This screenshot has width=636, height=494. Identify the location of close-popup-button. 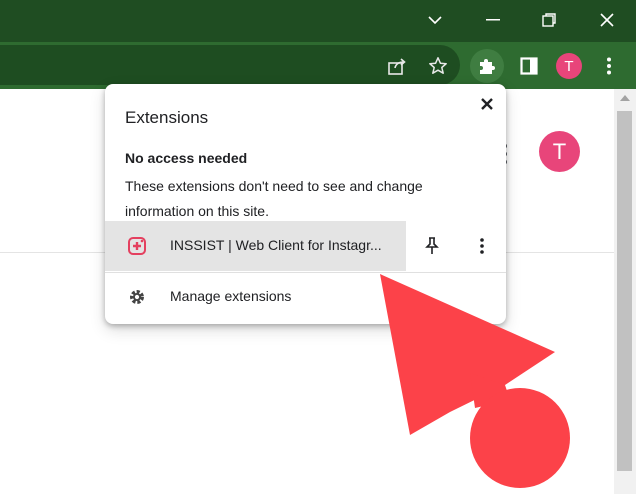
(487, 104).